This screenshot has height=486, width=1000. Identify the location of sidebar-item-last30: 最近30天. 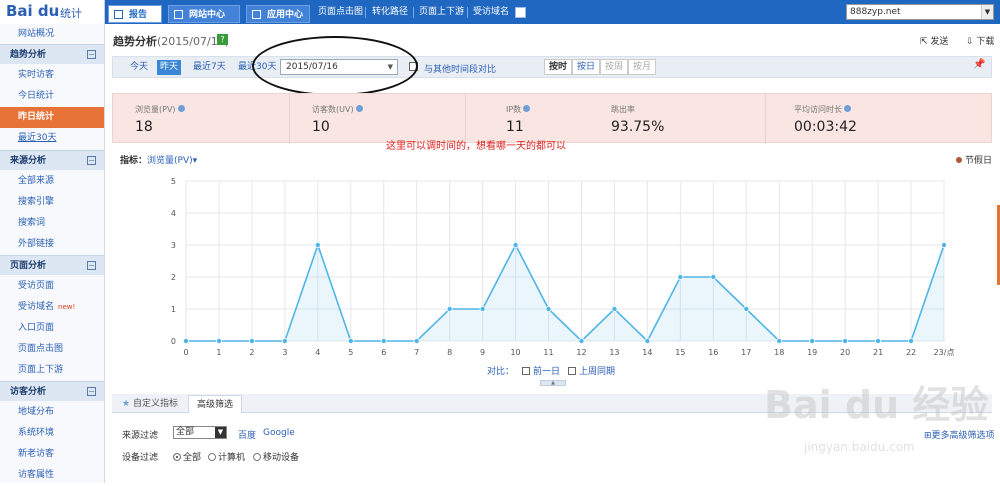
(52, 138).